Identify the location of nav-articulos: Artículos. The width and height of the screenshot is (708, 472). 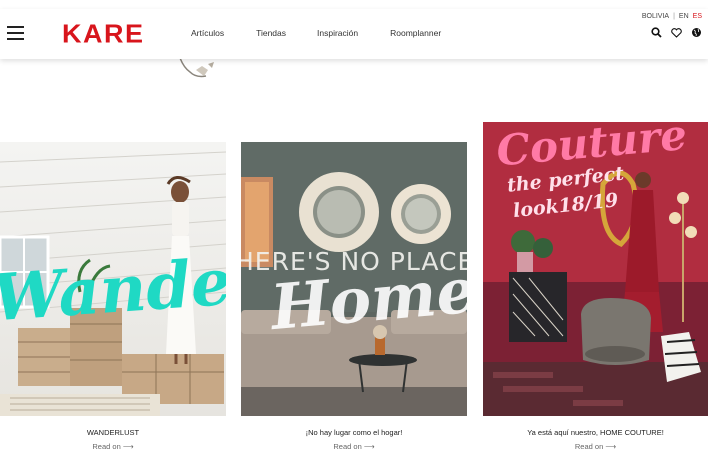
(207, 33).